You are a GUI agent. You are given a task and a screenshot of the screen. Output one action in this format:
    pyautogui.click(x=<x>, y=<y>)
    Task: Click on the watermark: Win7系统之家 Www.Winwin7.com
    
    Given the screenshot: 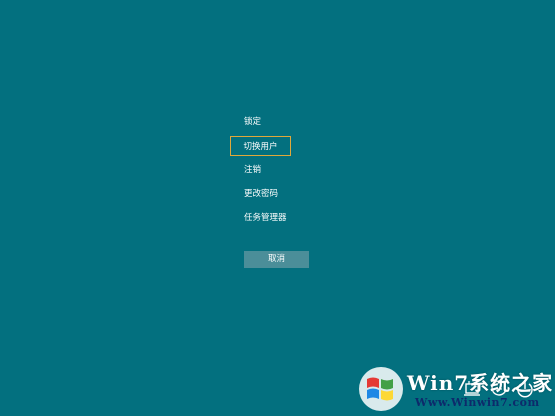 What is the action you would take?
    pyautogui.click(x=455, y=389)
    